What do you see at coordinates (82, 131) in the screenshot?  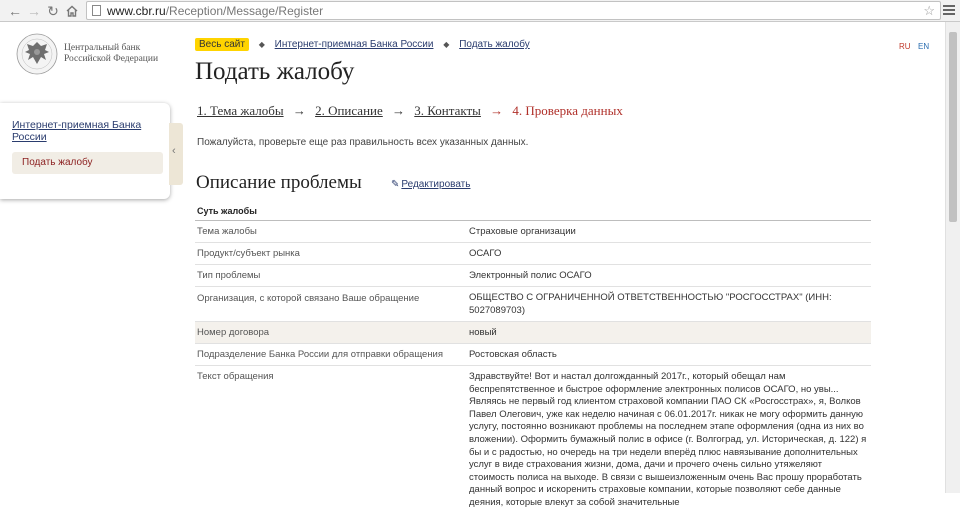 I see `sidebar-item-reception: Интернет-приемная Банка России` at bounding box center [82, 131].